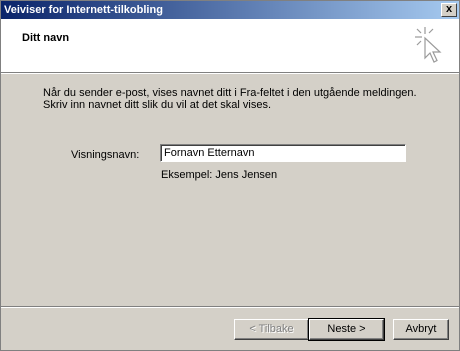  What do you see at coordinates (46, 38) in the screenshot?
I see `page-title: Ditt navn` at bounding box center [46, 38].